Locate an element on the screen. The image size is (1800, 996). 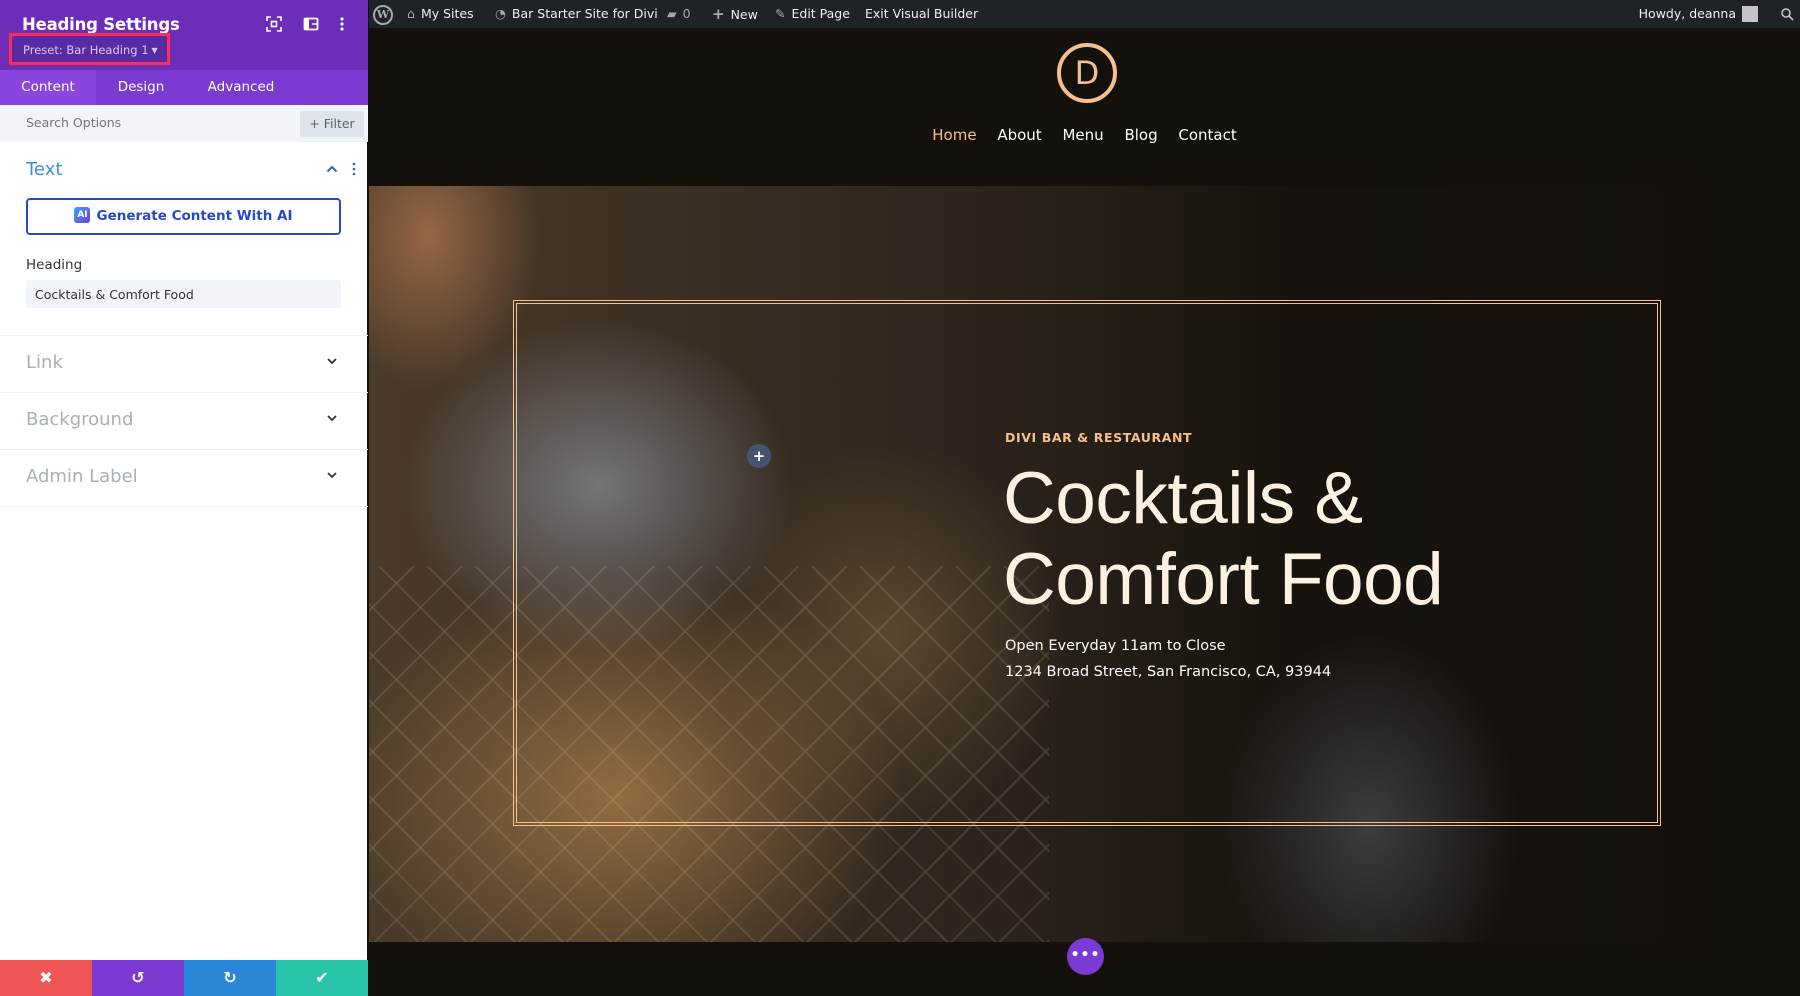
section-admin-label: Admin Label is located at coordinates (184, 478).